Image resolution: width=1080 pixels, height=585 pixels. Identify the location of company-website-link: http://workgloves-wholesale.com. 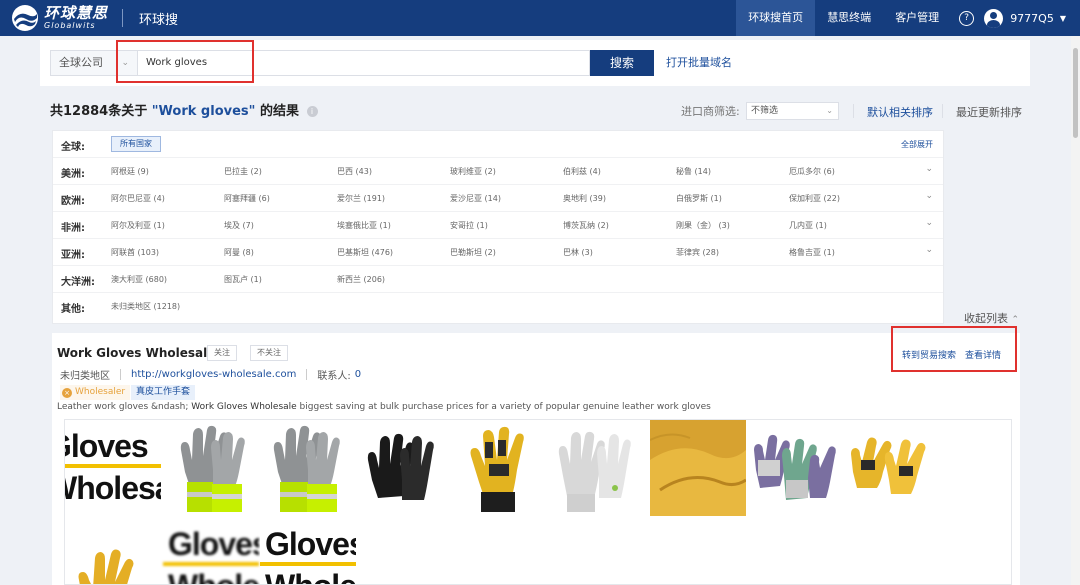
(213, 374).